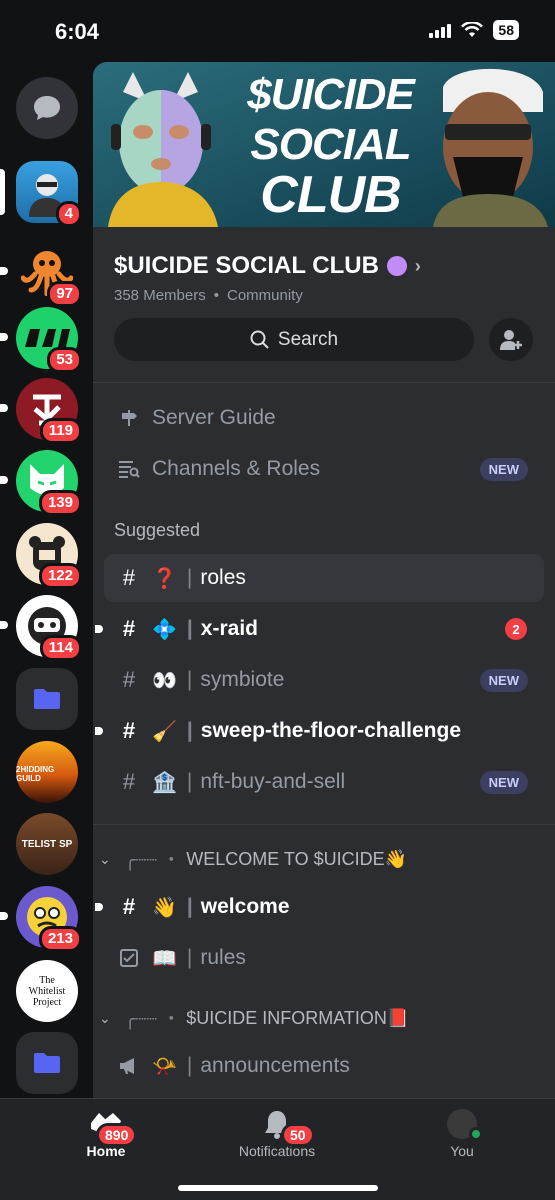 The width and height of the screenshot is (555, 1200). Describe the element at coordinates (164, 629) in the screenshot. I see `channel-emoji: 💠` at that location.